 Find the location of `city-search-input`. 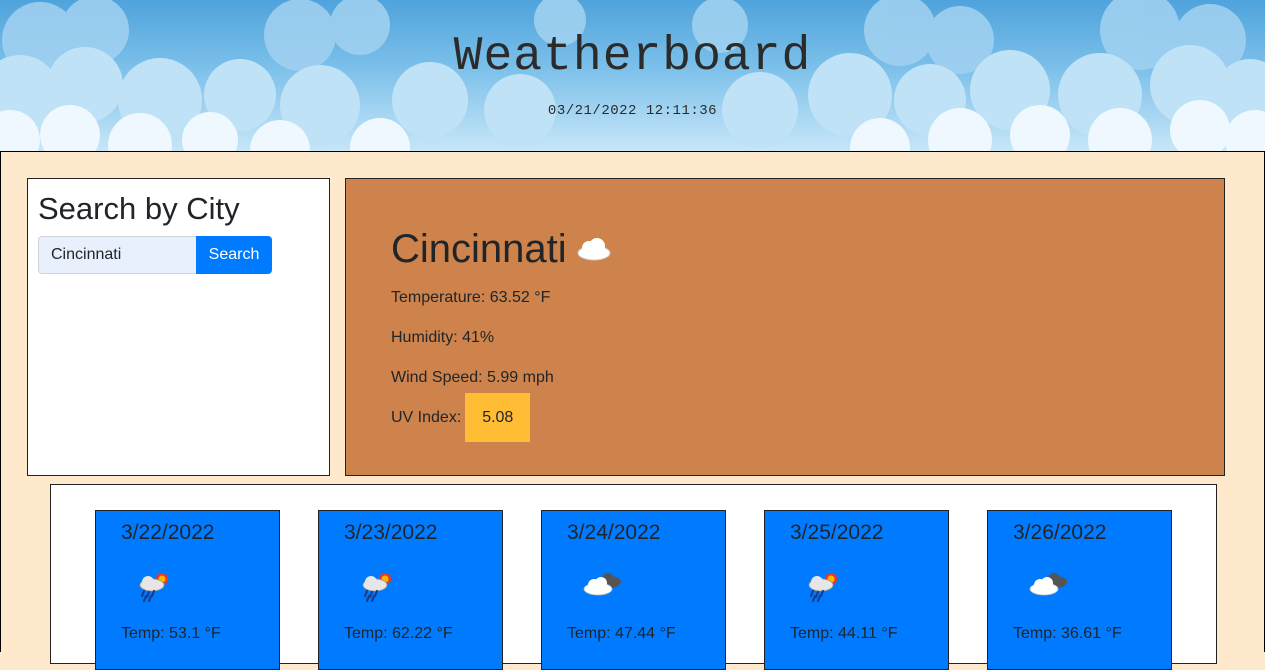

city-search-input is located at coordinates (117, 255).